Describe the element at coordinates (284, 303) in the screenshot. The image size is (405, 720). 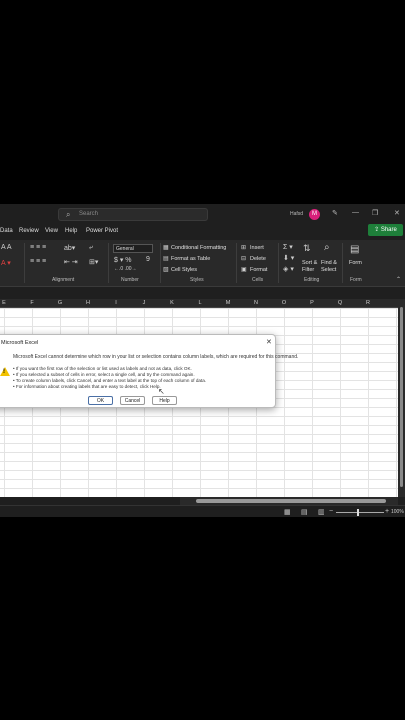
I see `column-header: O` at that location.